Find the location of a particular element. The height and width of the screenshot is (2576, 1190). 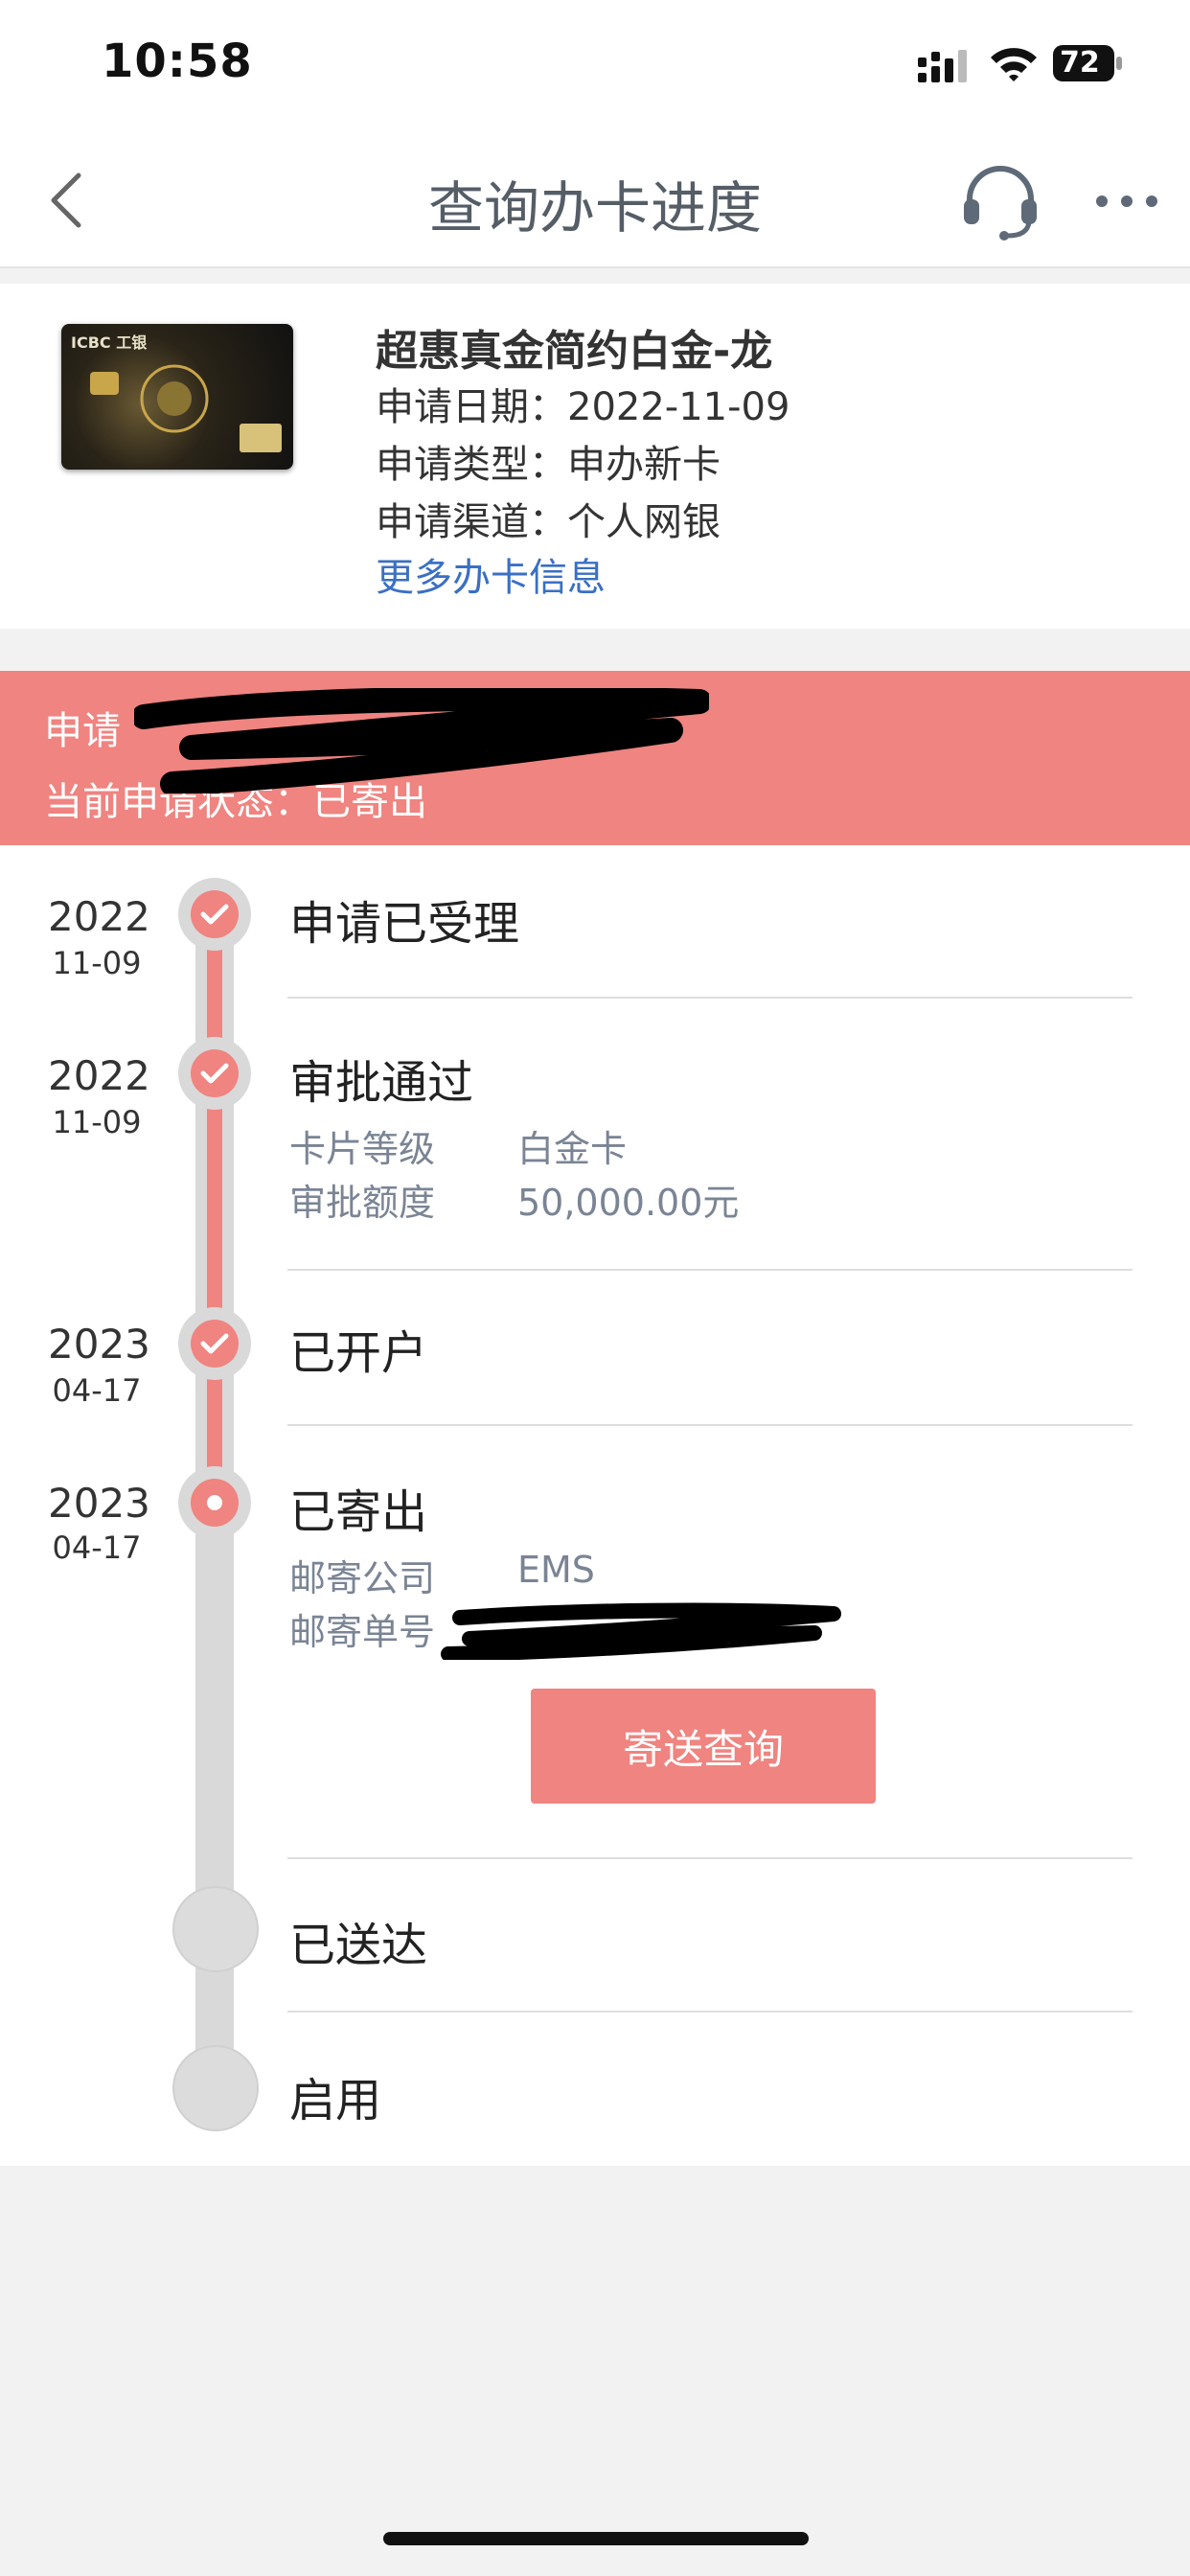

step-current-node is located at coordinates (214, 1502).